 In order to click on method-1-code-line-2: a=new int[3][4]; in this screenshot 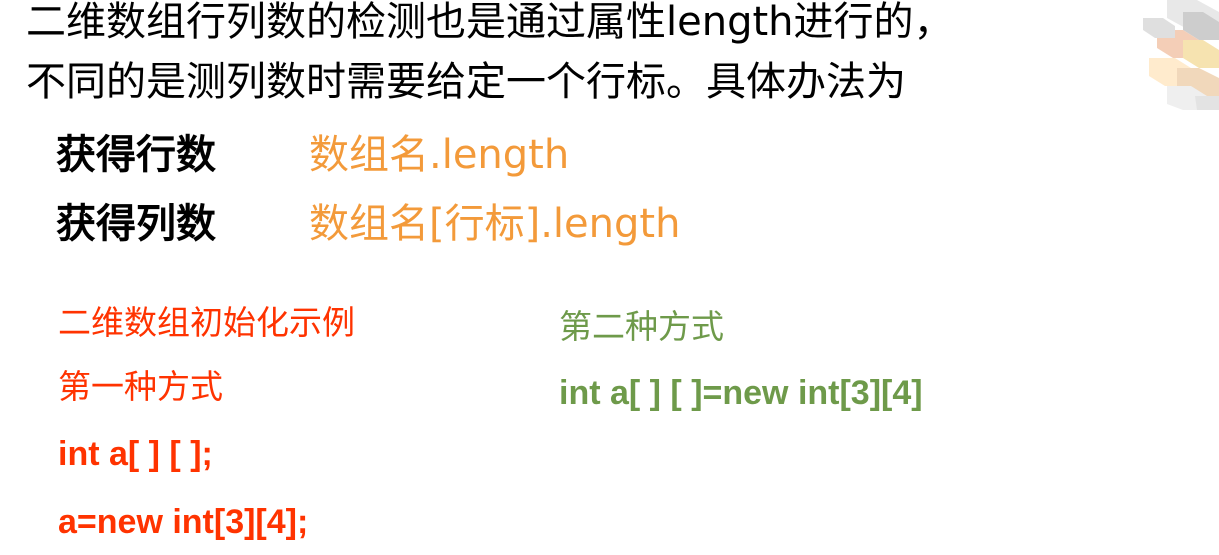, I will do `click(183, 522)`.